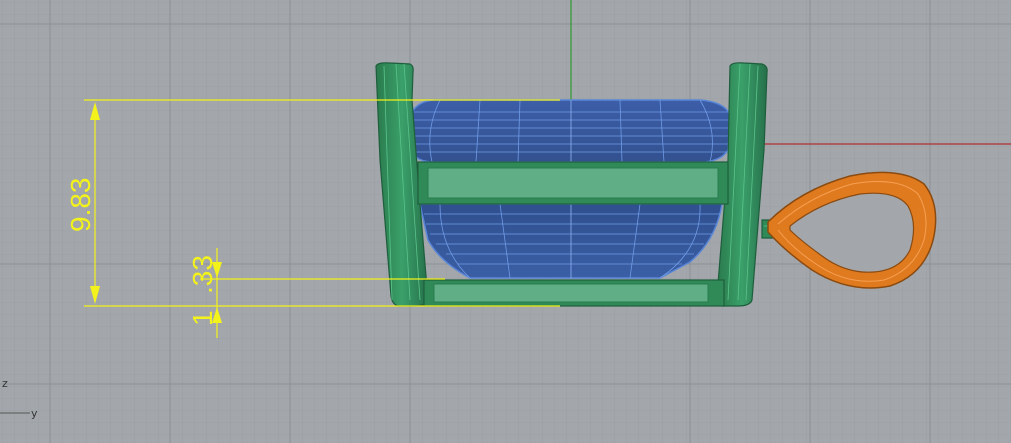  What do you see at coordinates (202, 318) in the screenshot?
I see `offset-dimension-label-bottom-digit: 1` at bounding box center [202, 318].